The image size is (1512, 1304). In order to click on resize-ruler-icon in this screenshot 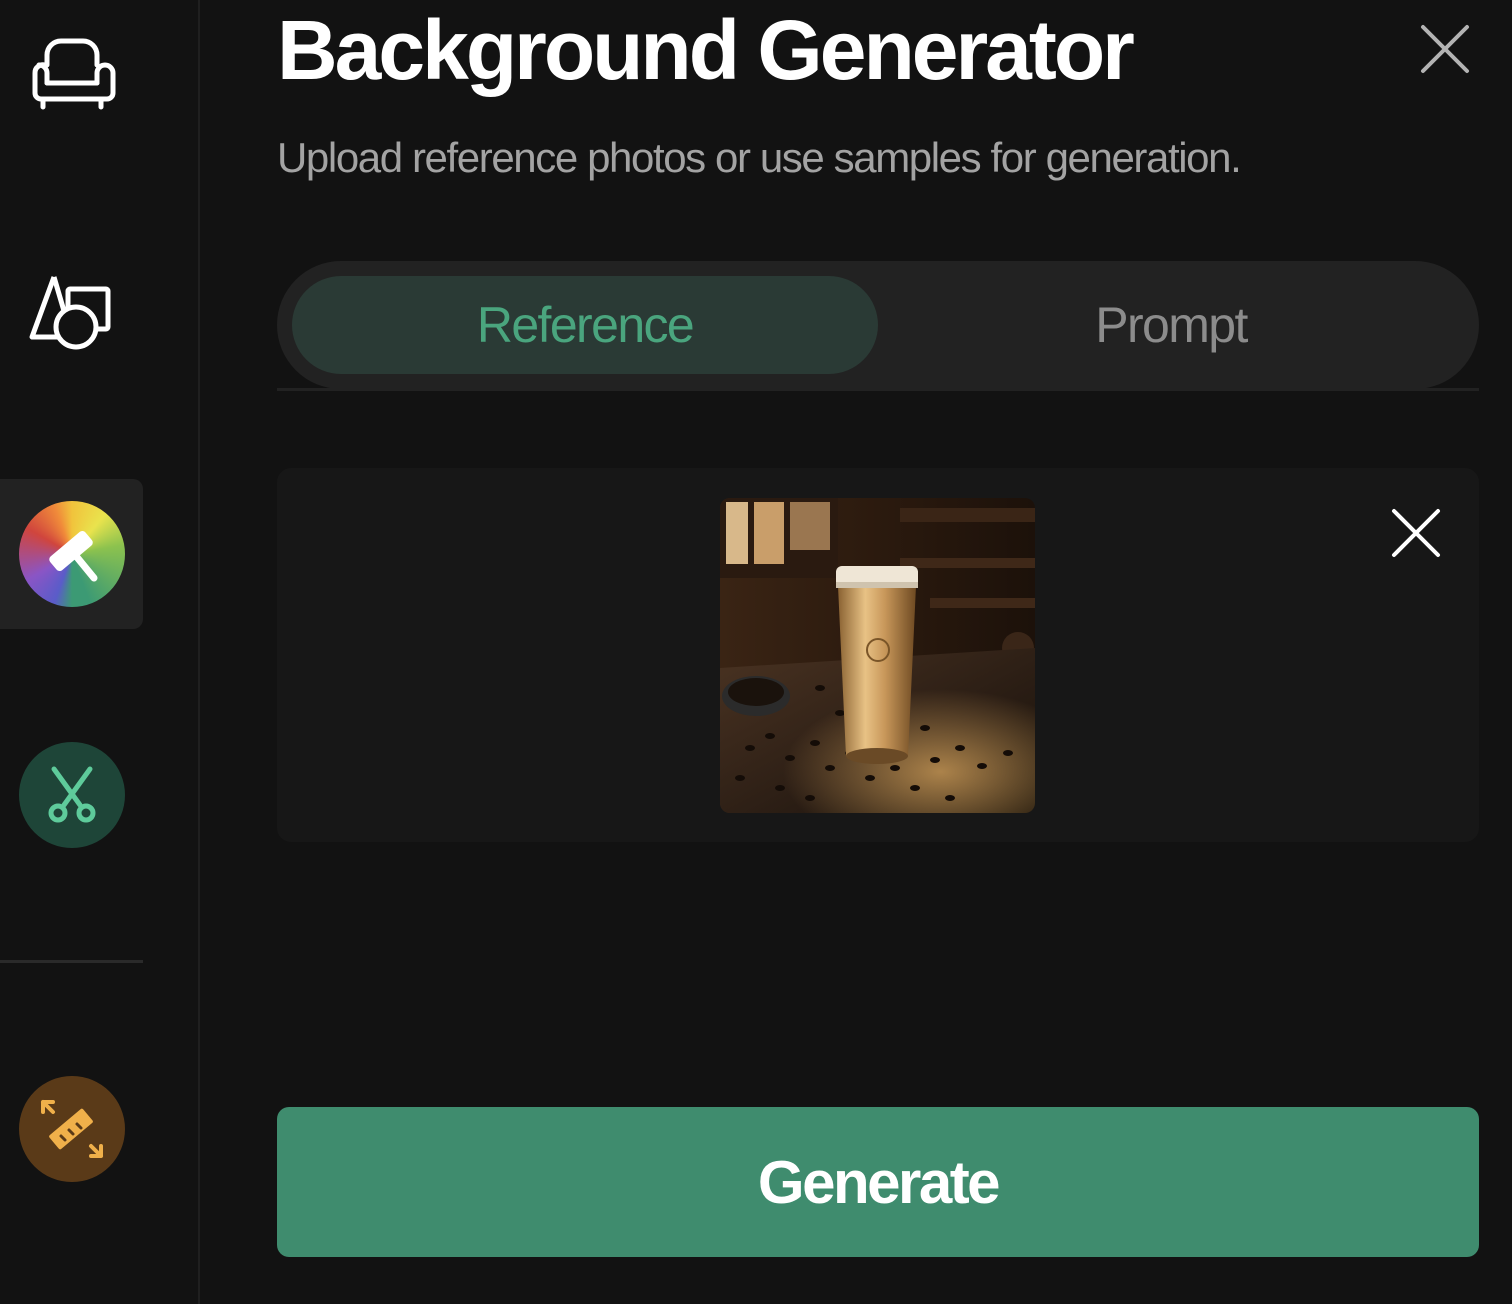, I will do `click(71, 1129)`.